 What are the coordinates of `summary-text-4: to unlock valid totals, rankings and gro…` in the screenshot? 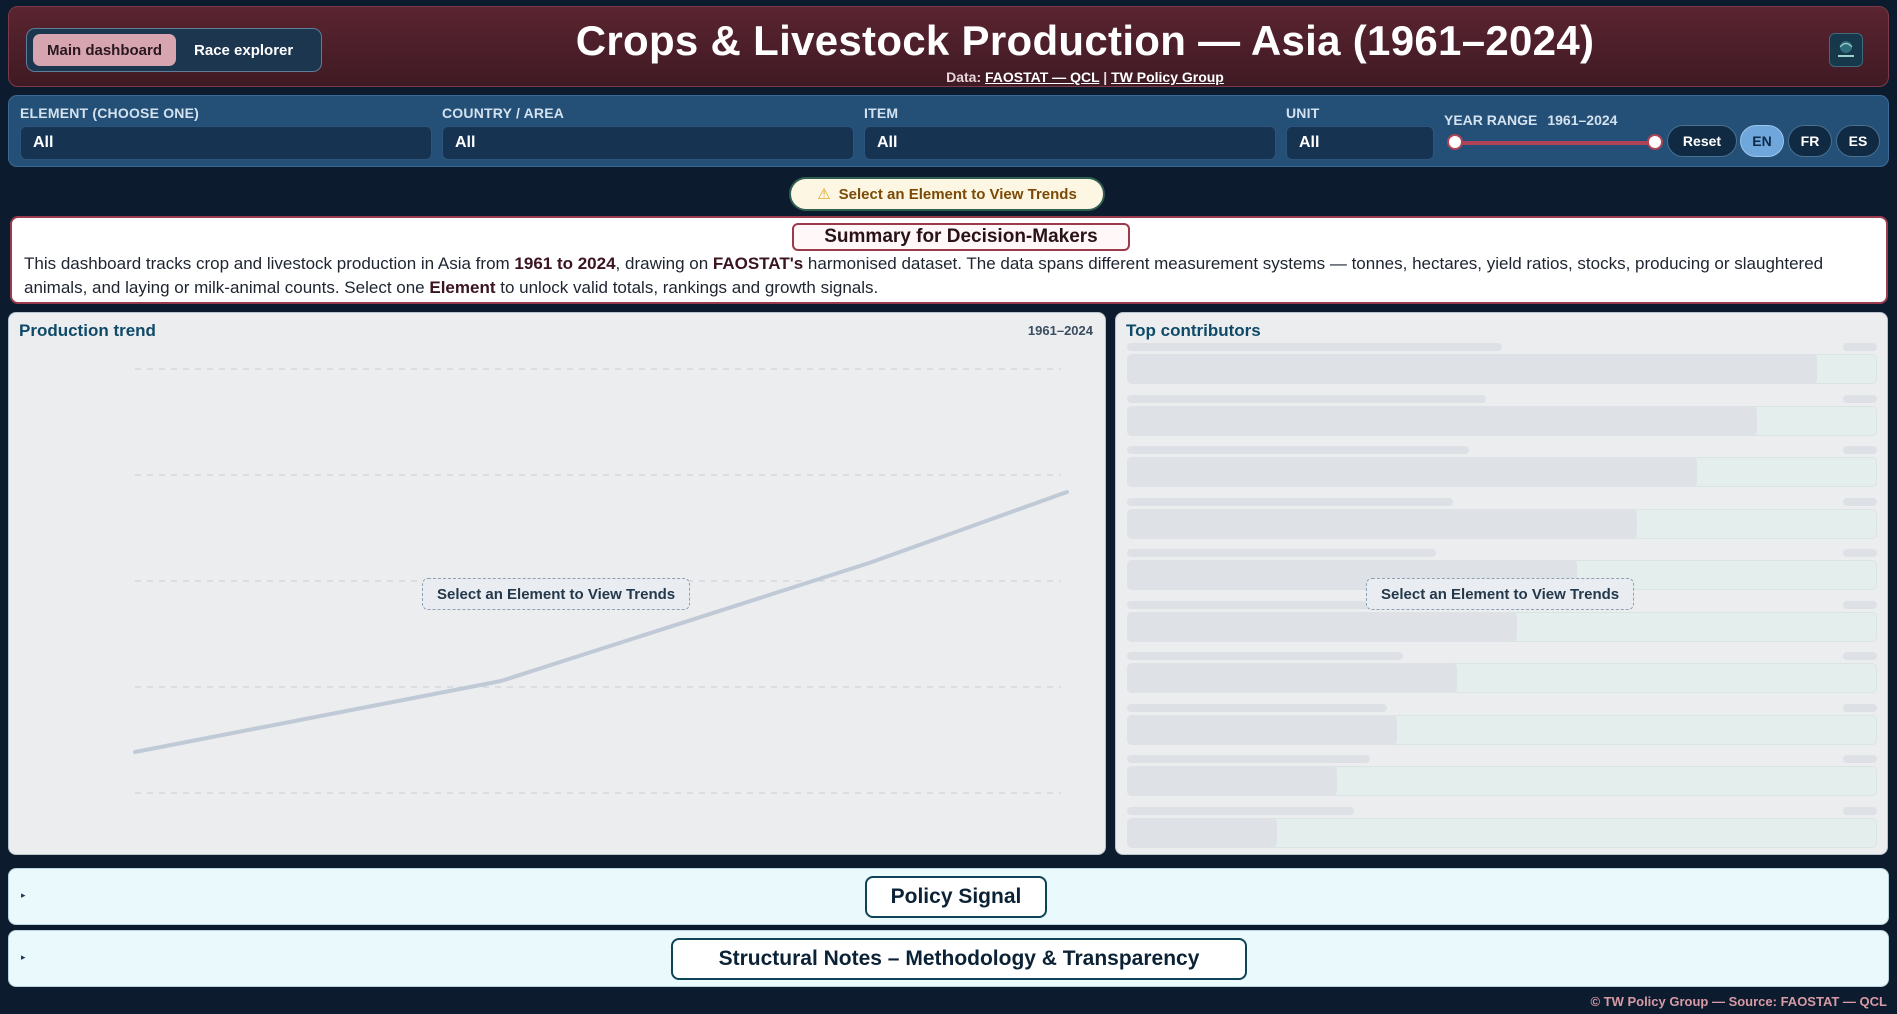 It's located at (687, 287).